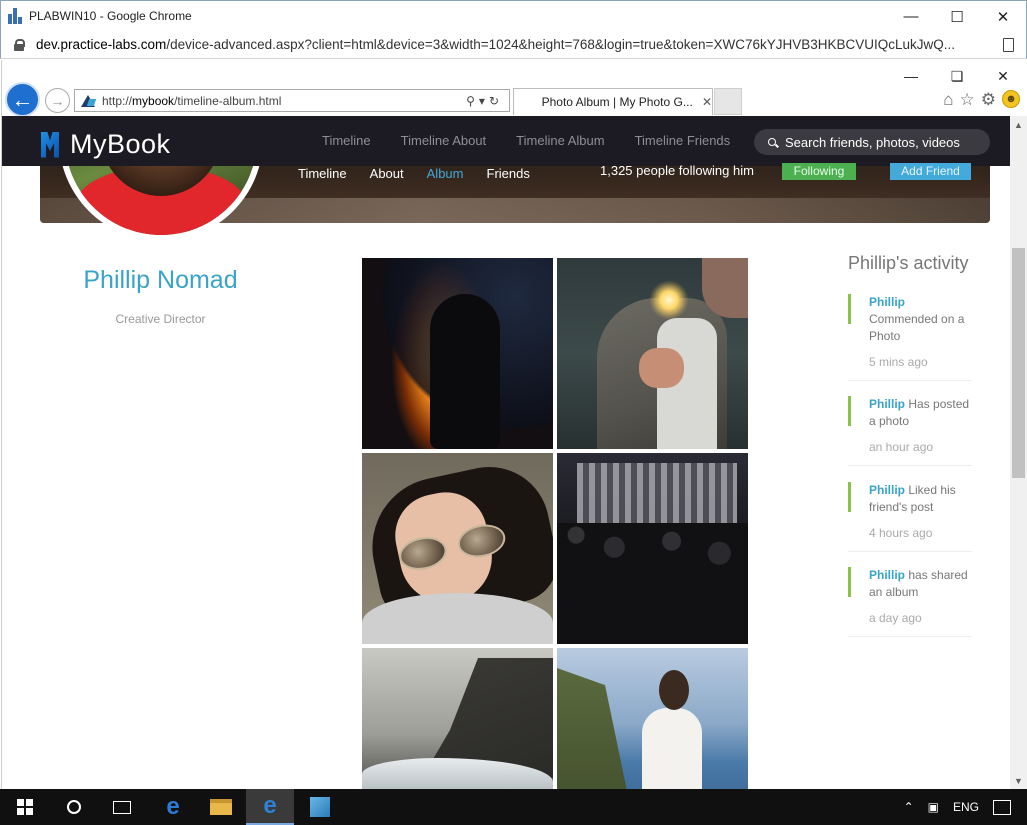  What do you see at coordinates (772, 142) in the screenshot?
I see `search-icon` at bounding box center [772, 142].